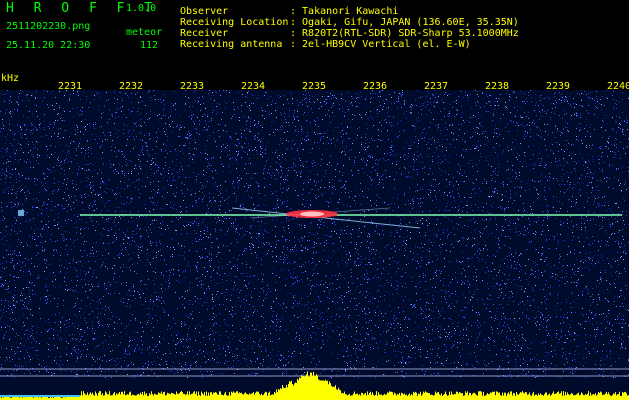  What do you see at coordinates (10, 78) in the screenshot?
I see `y-axis-unit: kHz` at bounding box center [10, 78].